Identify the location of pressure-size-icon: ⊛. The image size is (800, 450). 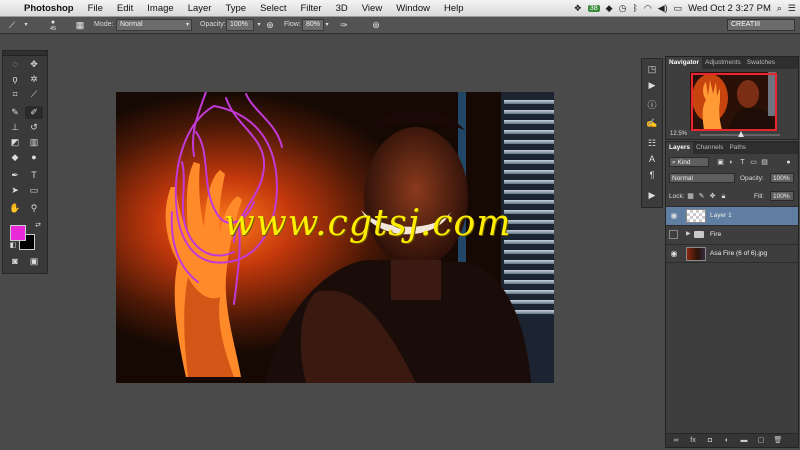
(376, 25).